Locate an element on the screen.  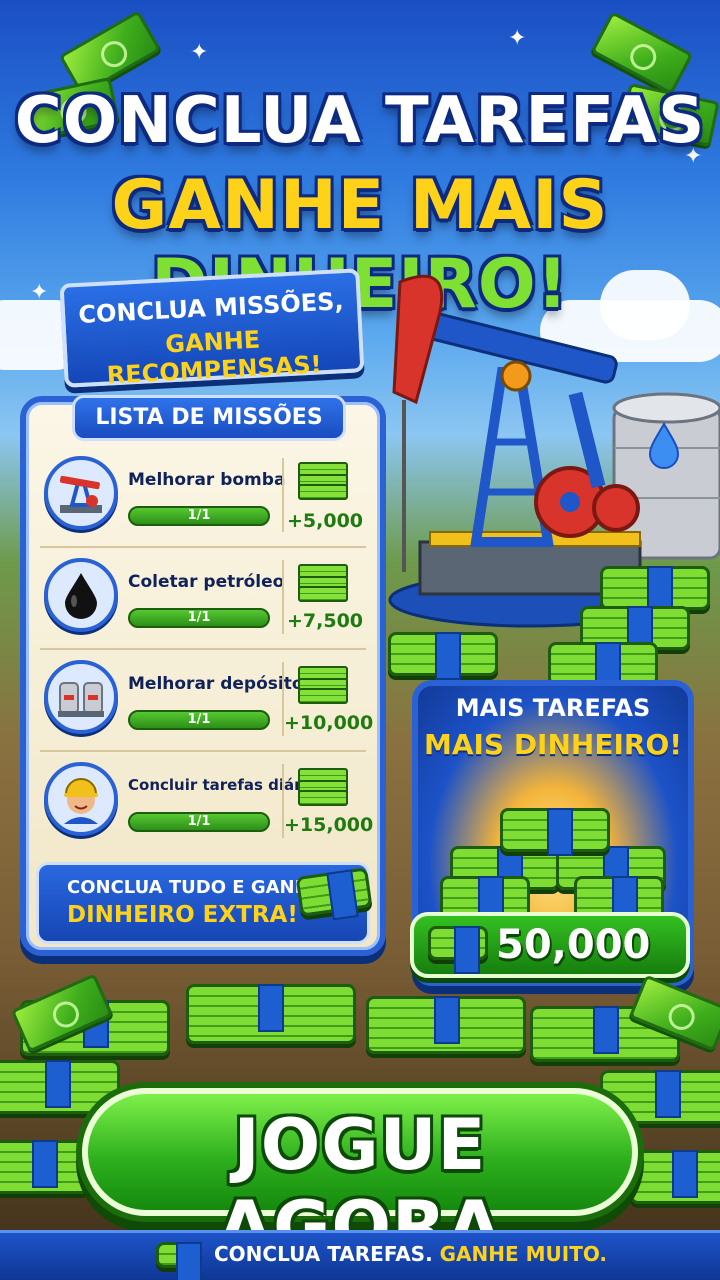
mission-reward: +15,000 is located at coordinates (329, 825).